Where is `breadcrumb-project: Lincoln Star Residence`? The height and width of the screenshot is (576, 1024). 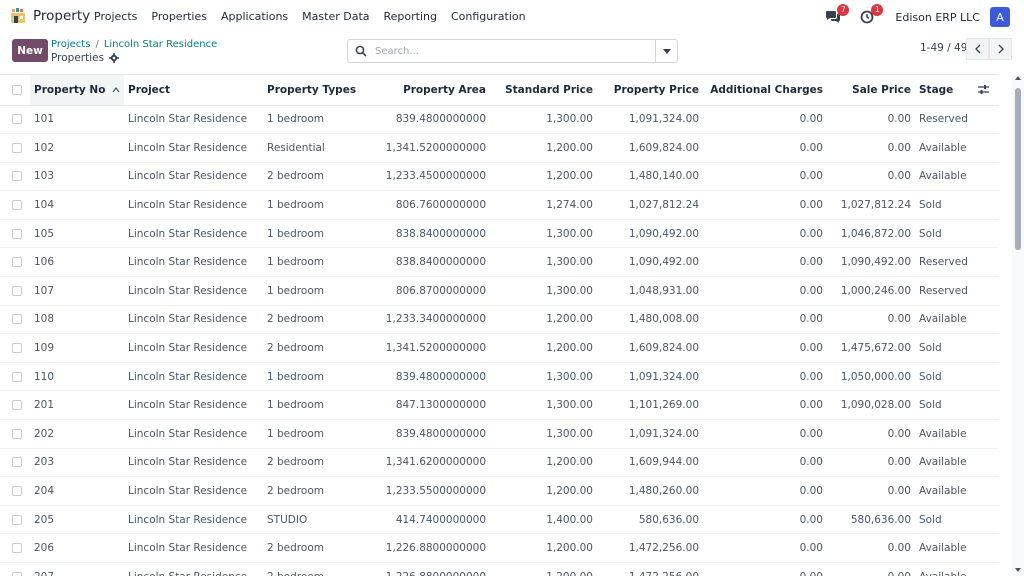 breadcrumb-project: Lincoln Star Residence is located at coordinates (160, 44).